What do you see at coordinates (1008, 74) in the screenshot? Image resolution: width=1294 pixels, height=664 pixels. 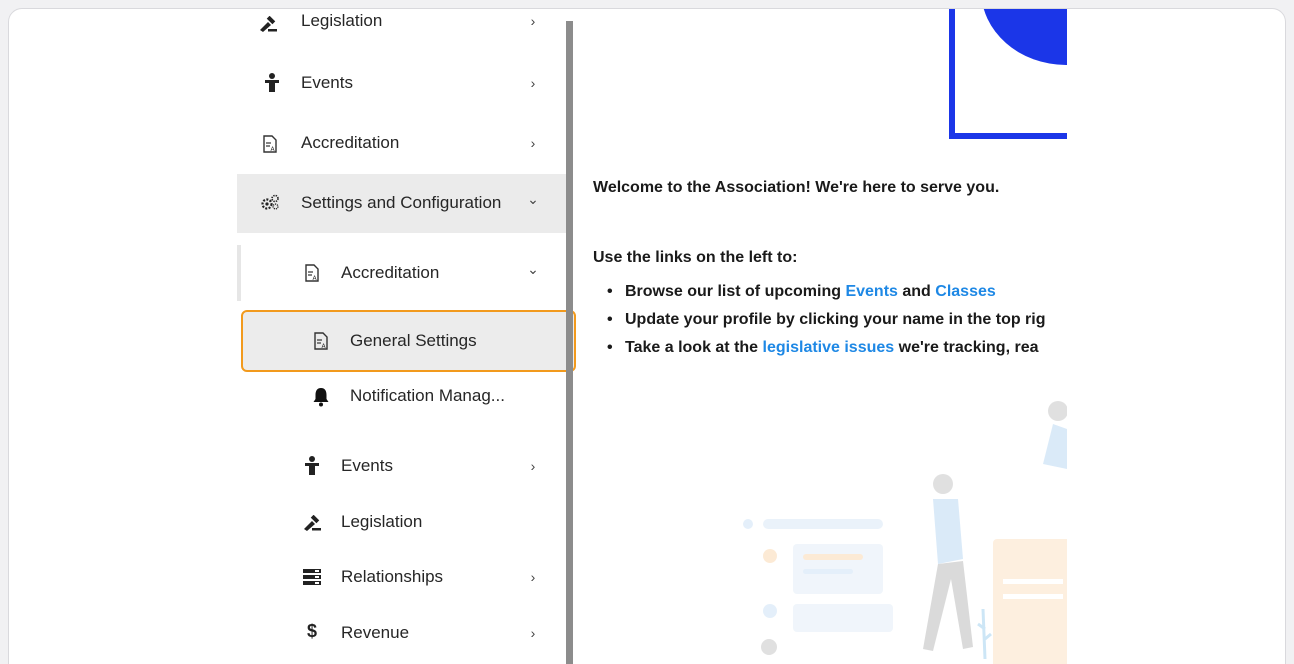 I see `association-logo` at bounding box center [1008, 74].